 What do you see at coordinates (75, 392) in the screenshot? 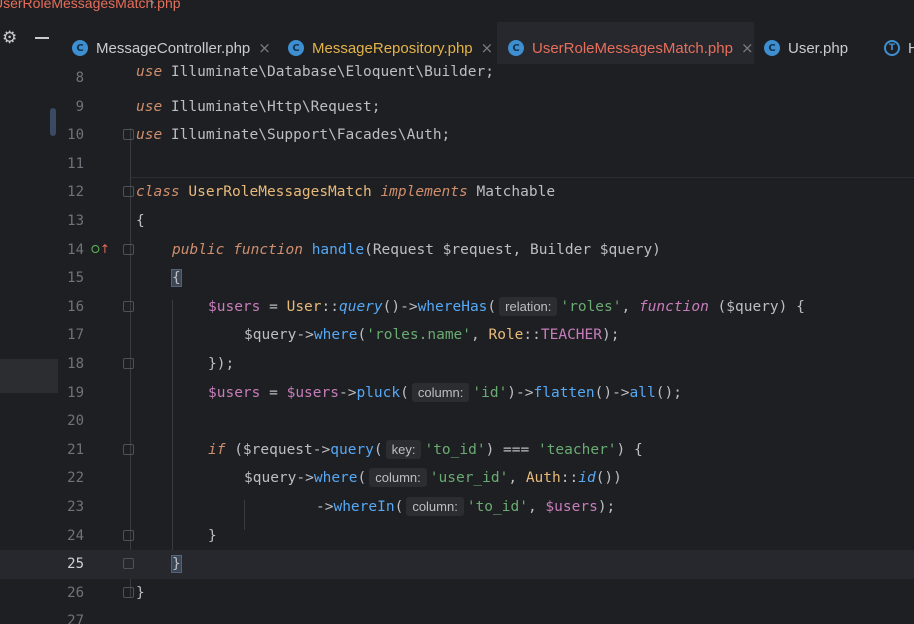
I see `line-number: 19` at bounding box center [75, 392].